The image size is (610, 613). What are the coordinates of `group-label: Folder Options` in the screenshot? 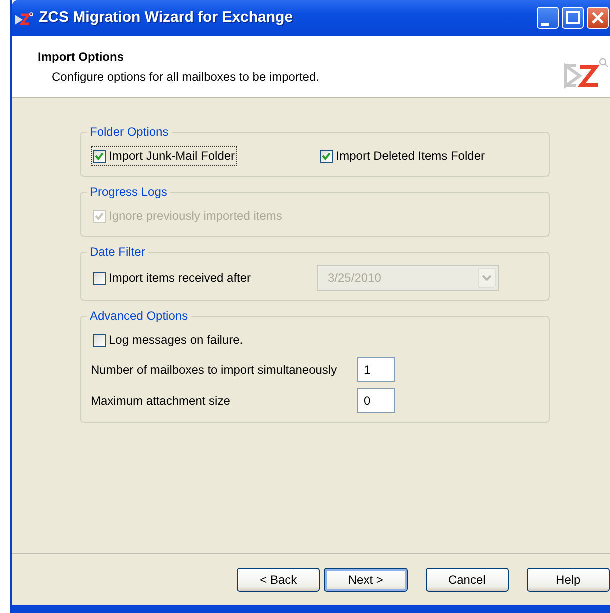 It's located at (129, 132).